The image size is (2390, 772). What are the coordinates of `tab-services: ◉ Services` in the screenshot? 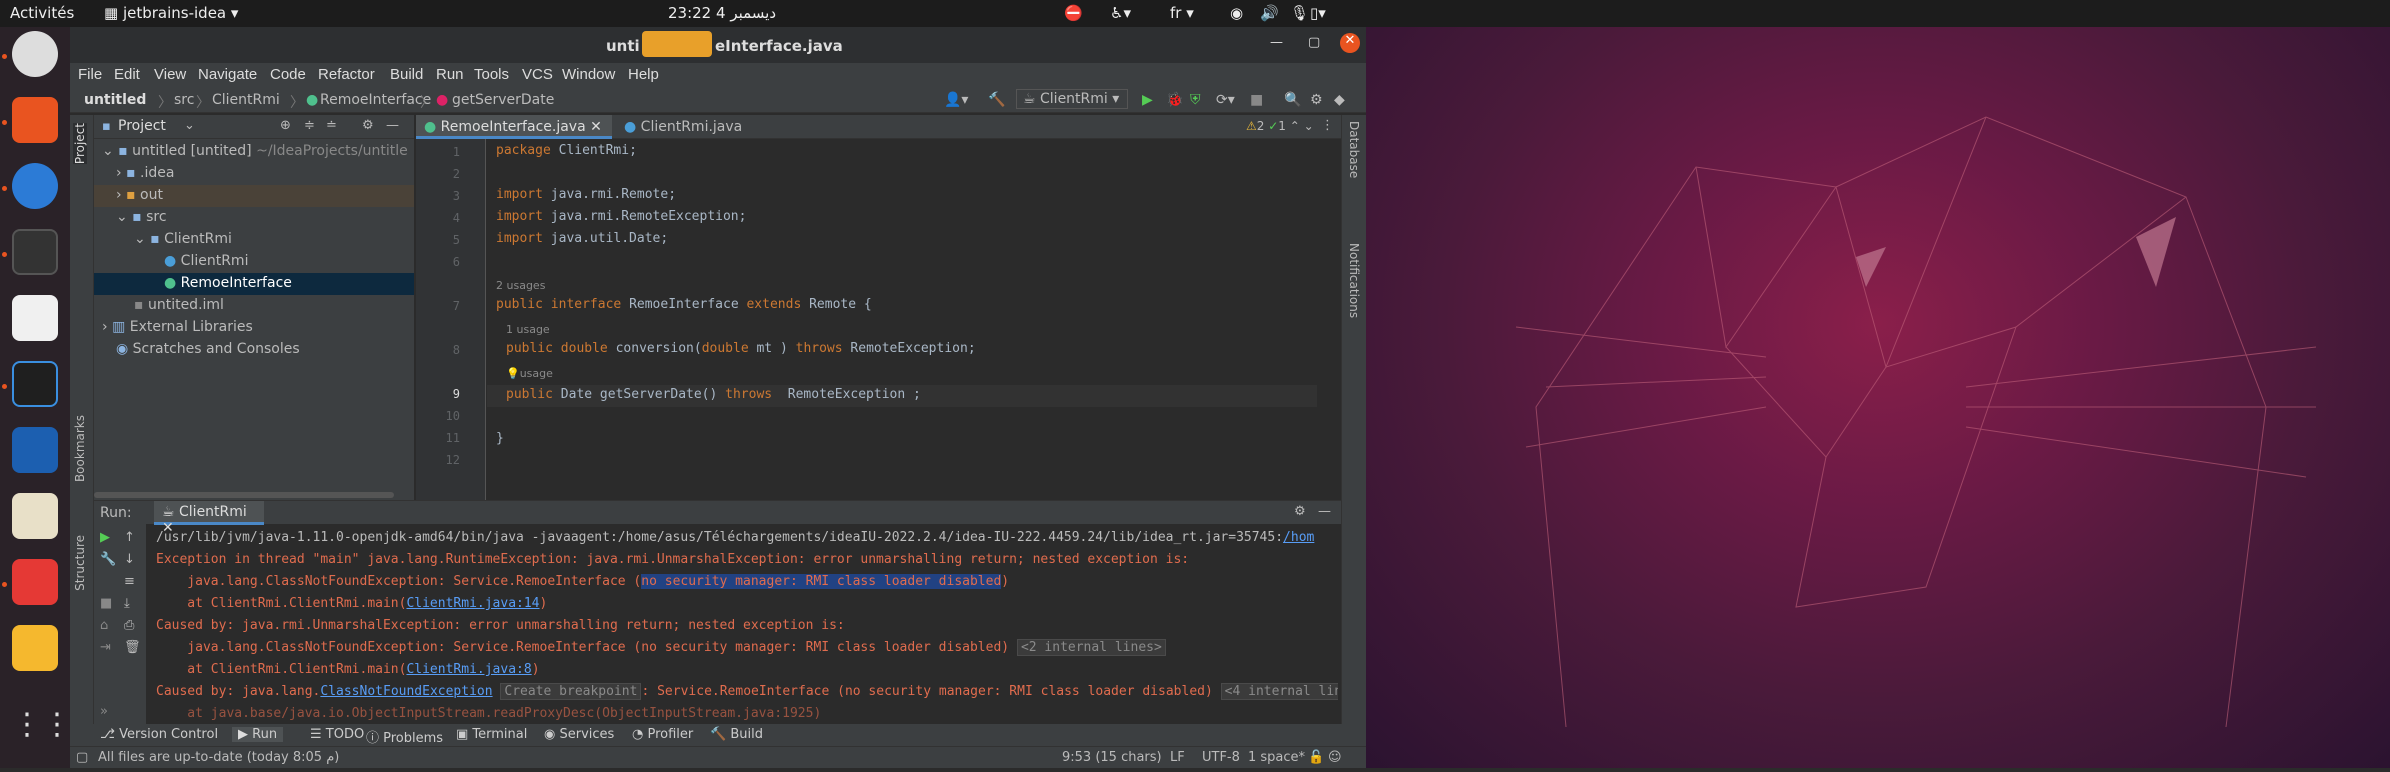 It's located at (579, 734).